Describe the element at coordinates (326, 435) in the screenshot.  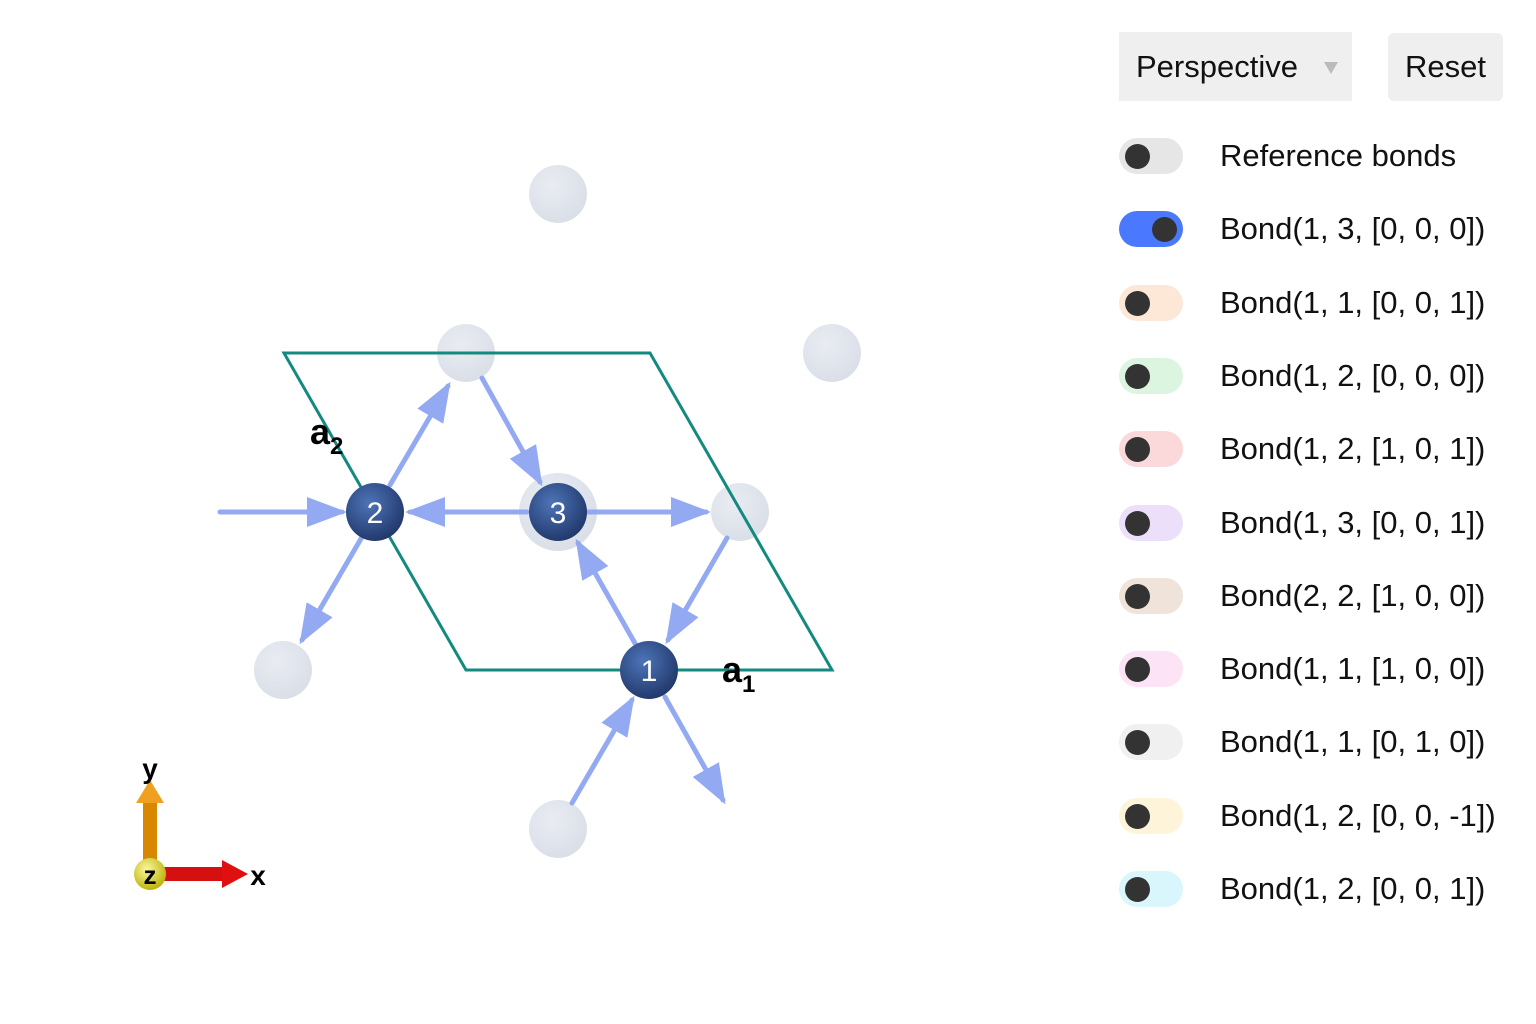
I see `lattice-vector-a2-label: a2` at that location.